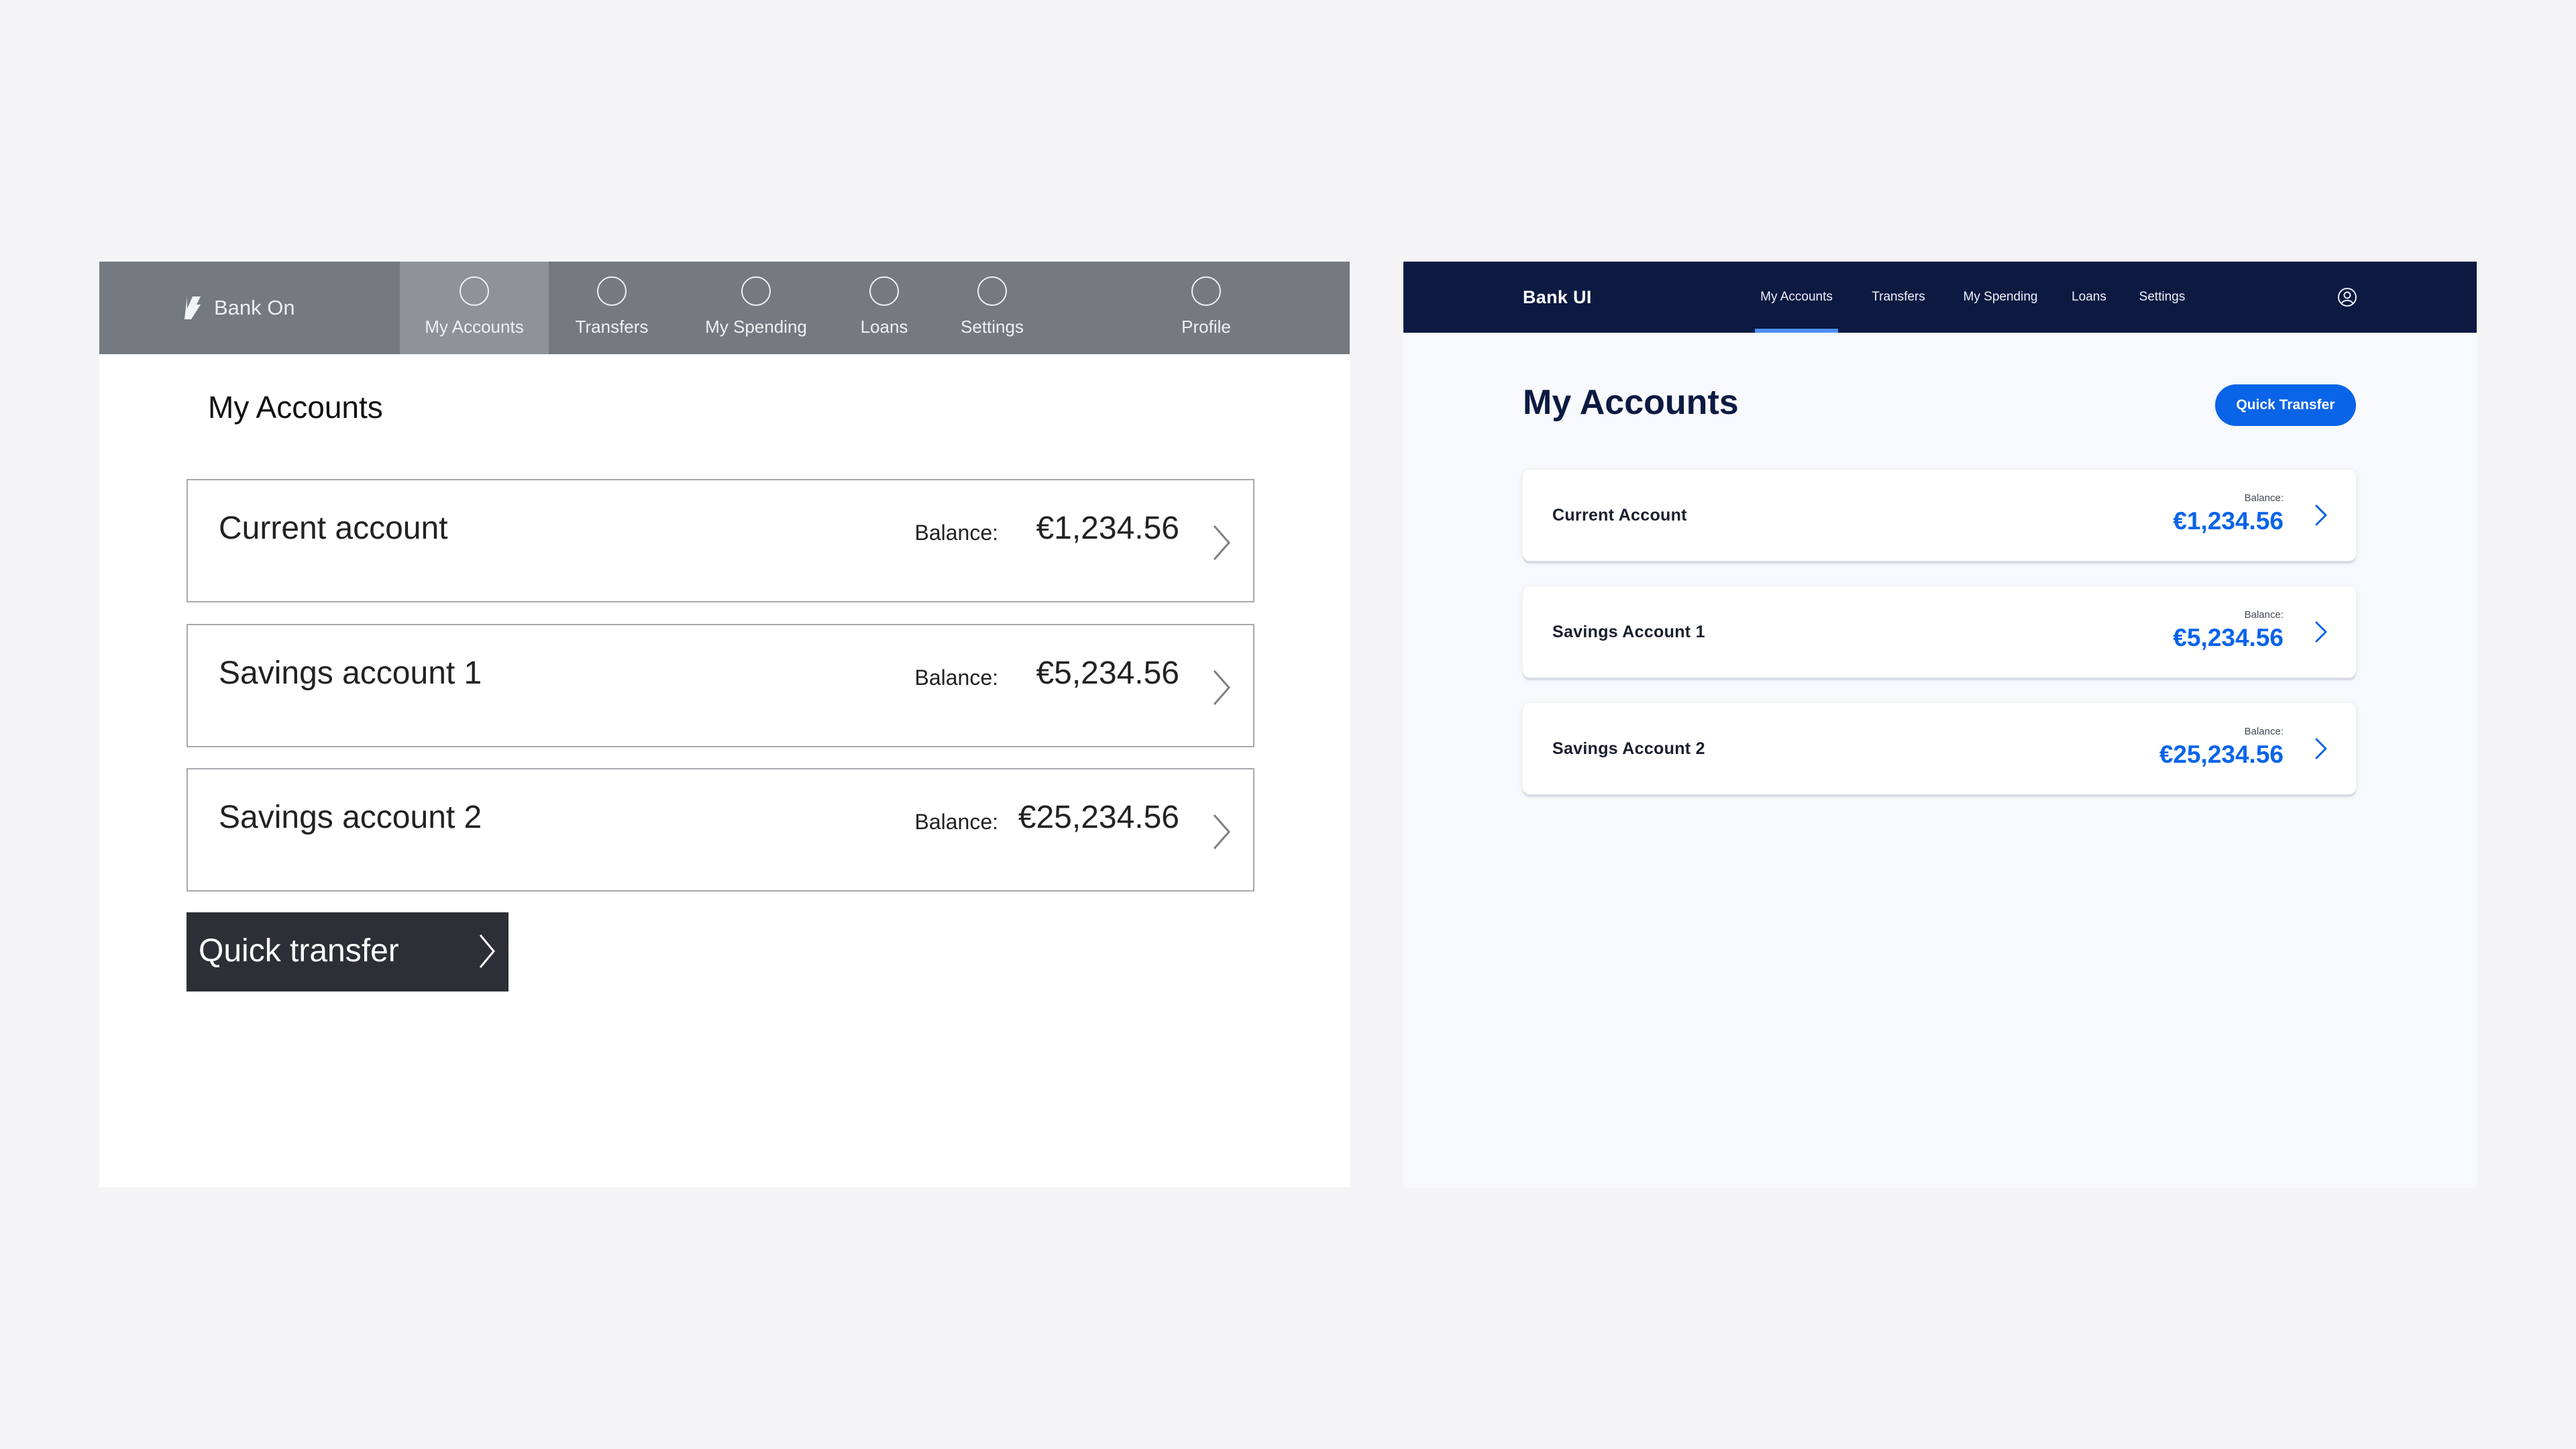 The width and height of the screenshot is (2576, 1449). Describe the element at coordinates (474, 308) in the screenshot. I see `wireframe-nav-my-accounts: My Accounts` at that location.